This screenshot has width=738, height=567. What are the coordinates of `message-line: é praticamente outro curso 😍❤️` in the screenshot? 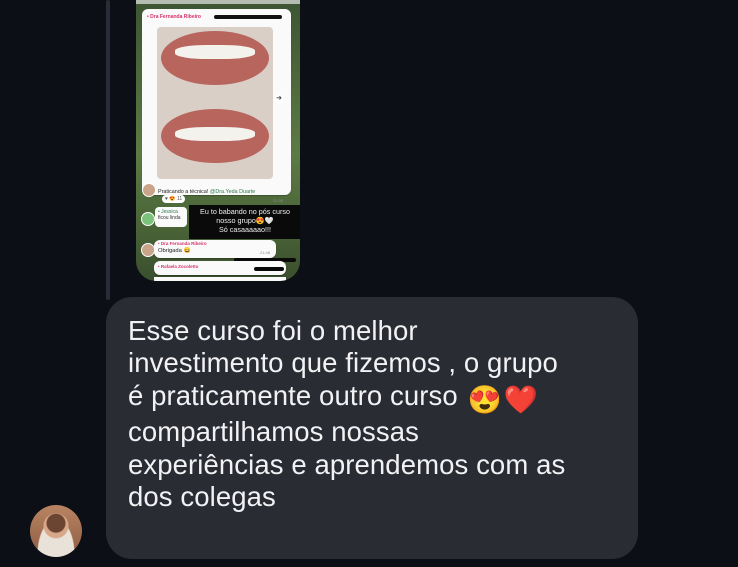 It's located at (333, 397).